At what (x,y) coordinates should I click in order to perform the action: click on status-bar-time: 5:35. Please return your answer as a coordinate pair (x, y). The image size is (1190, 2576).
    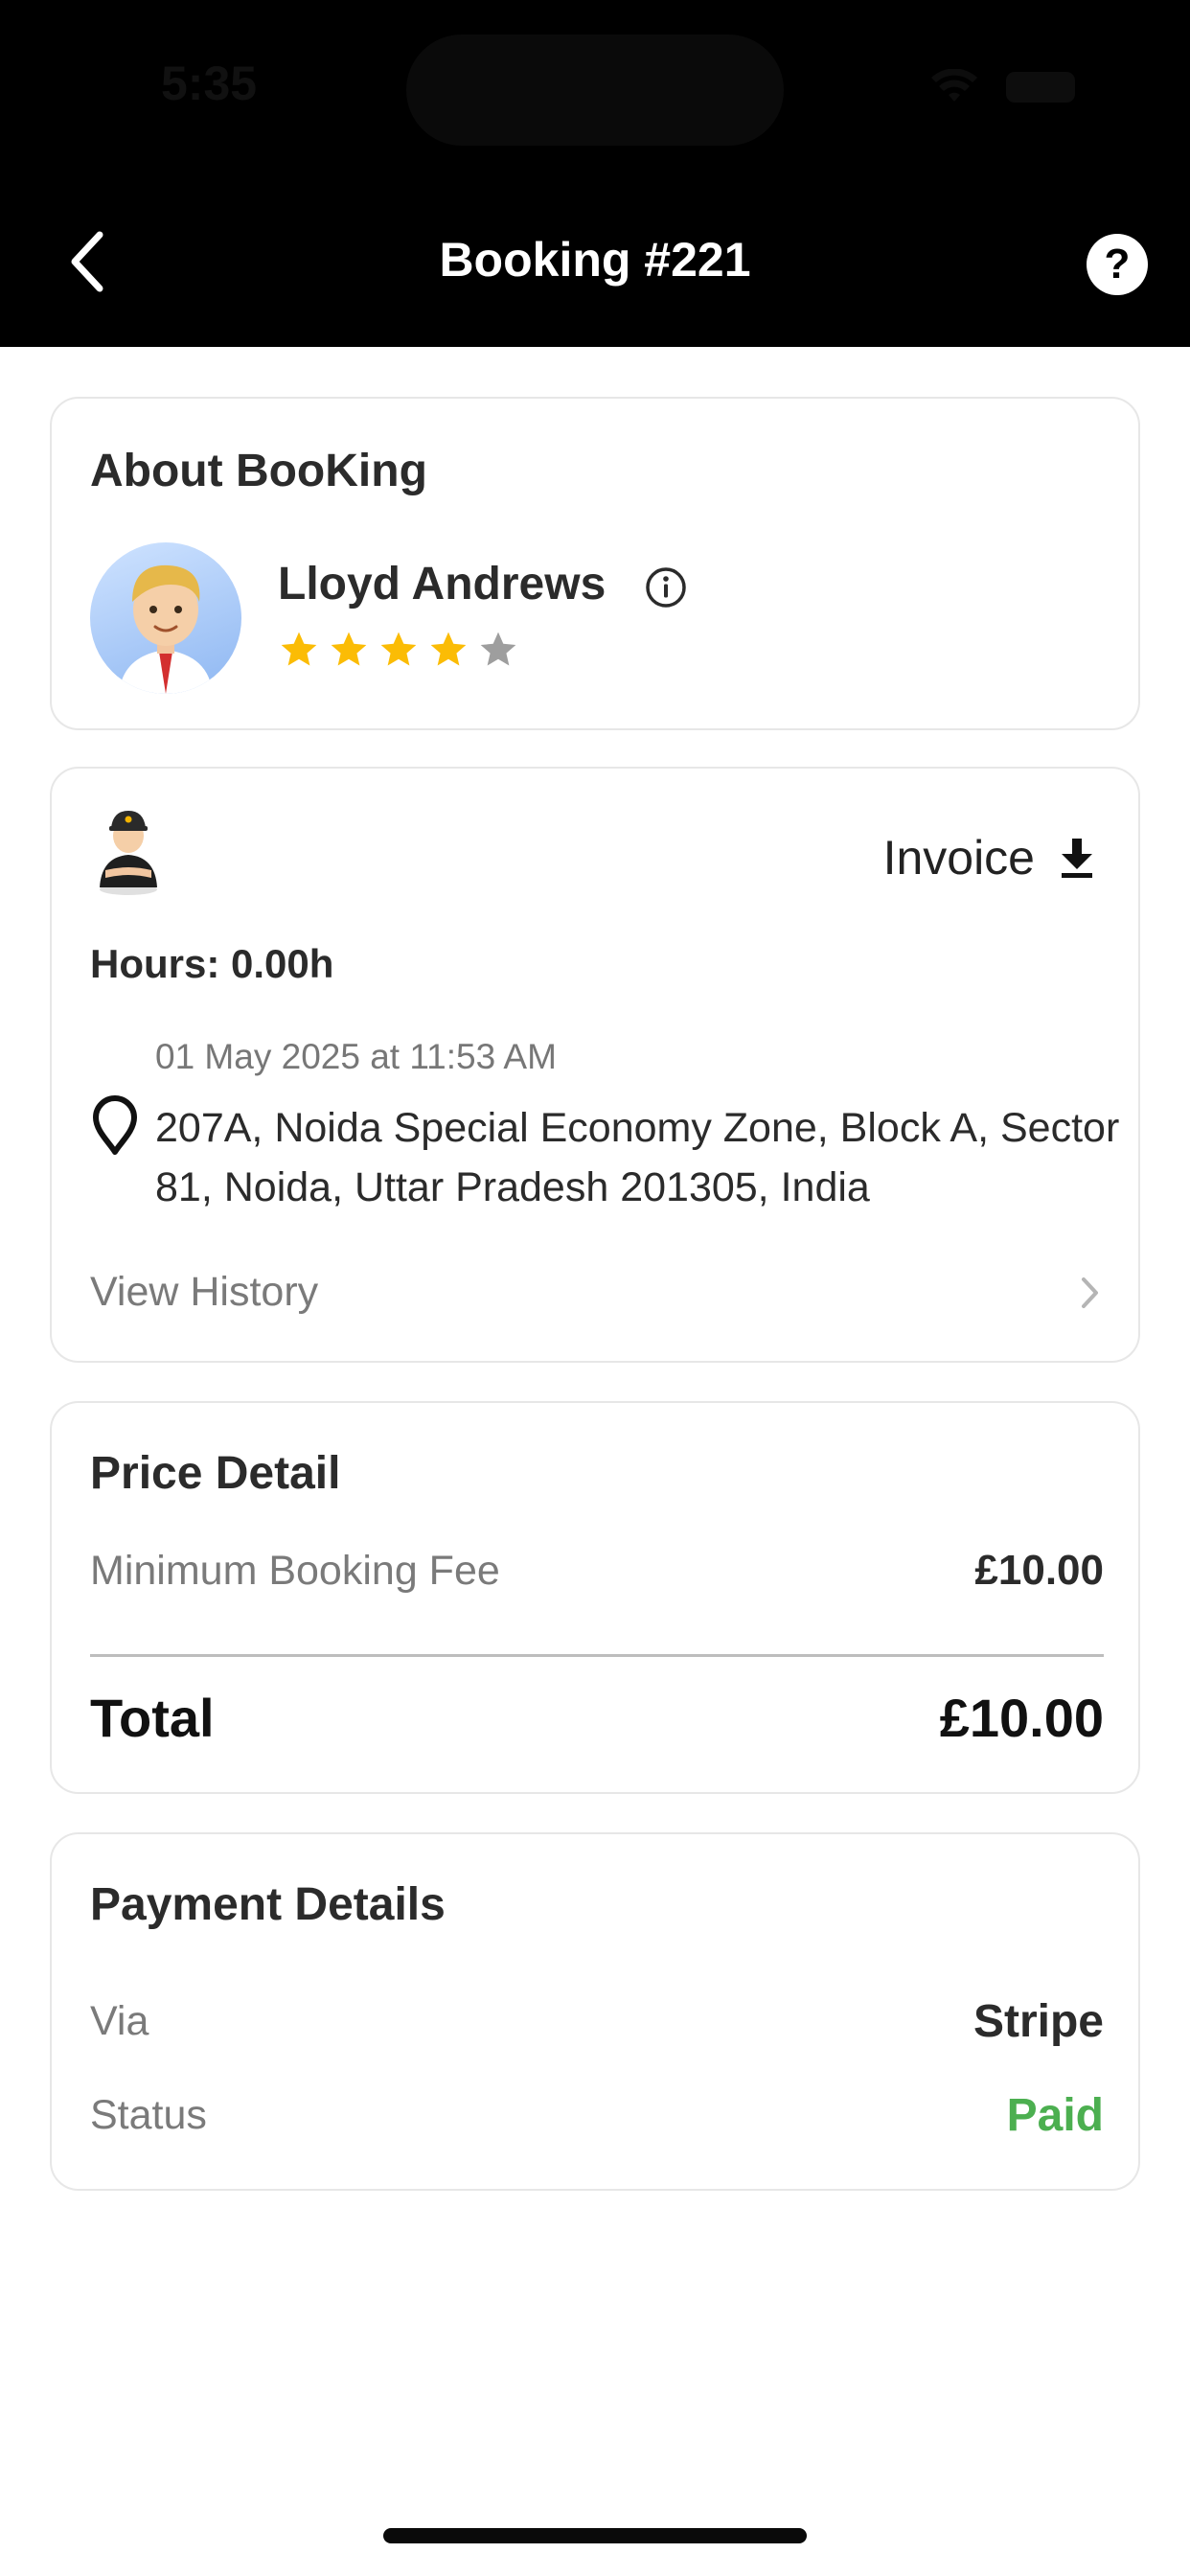
    Looking at the image, I should click on (210, 83).